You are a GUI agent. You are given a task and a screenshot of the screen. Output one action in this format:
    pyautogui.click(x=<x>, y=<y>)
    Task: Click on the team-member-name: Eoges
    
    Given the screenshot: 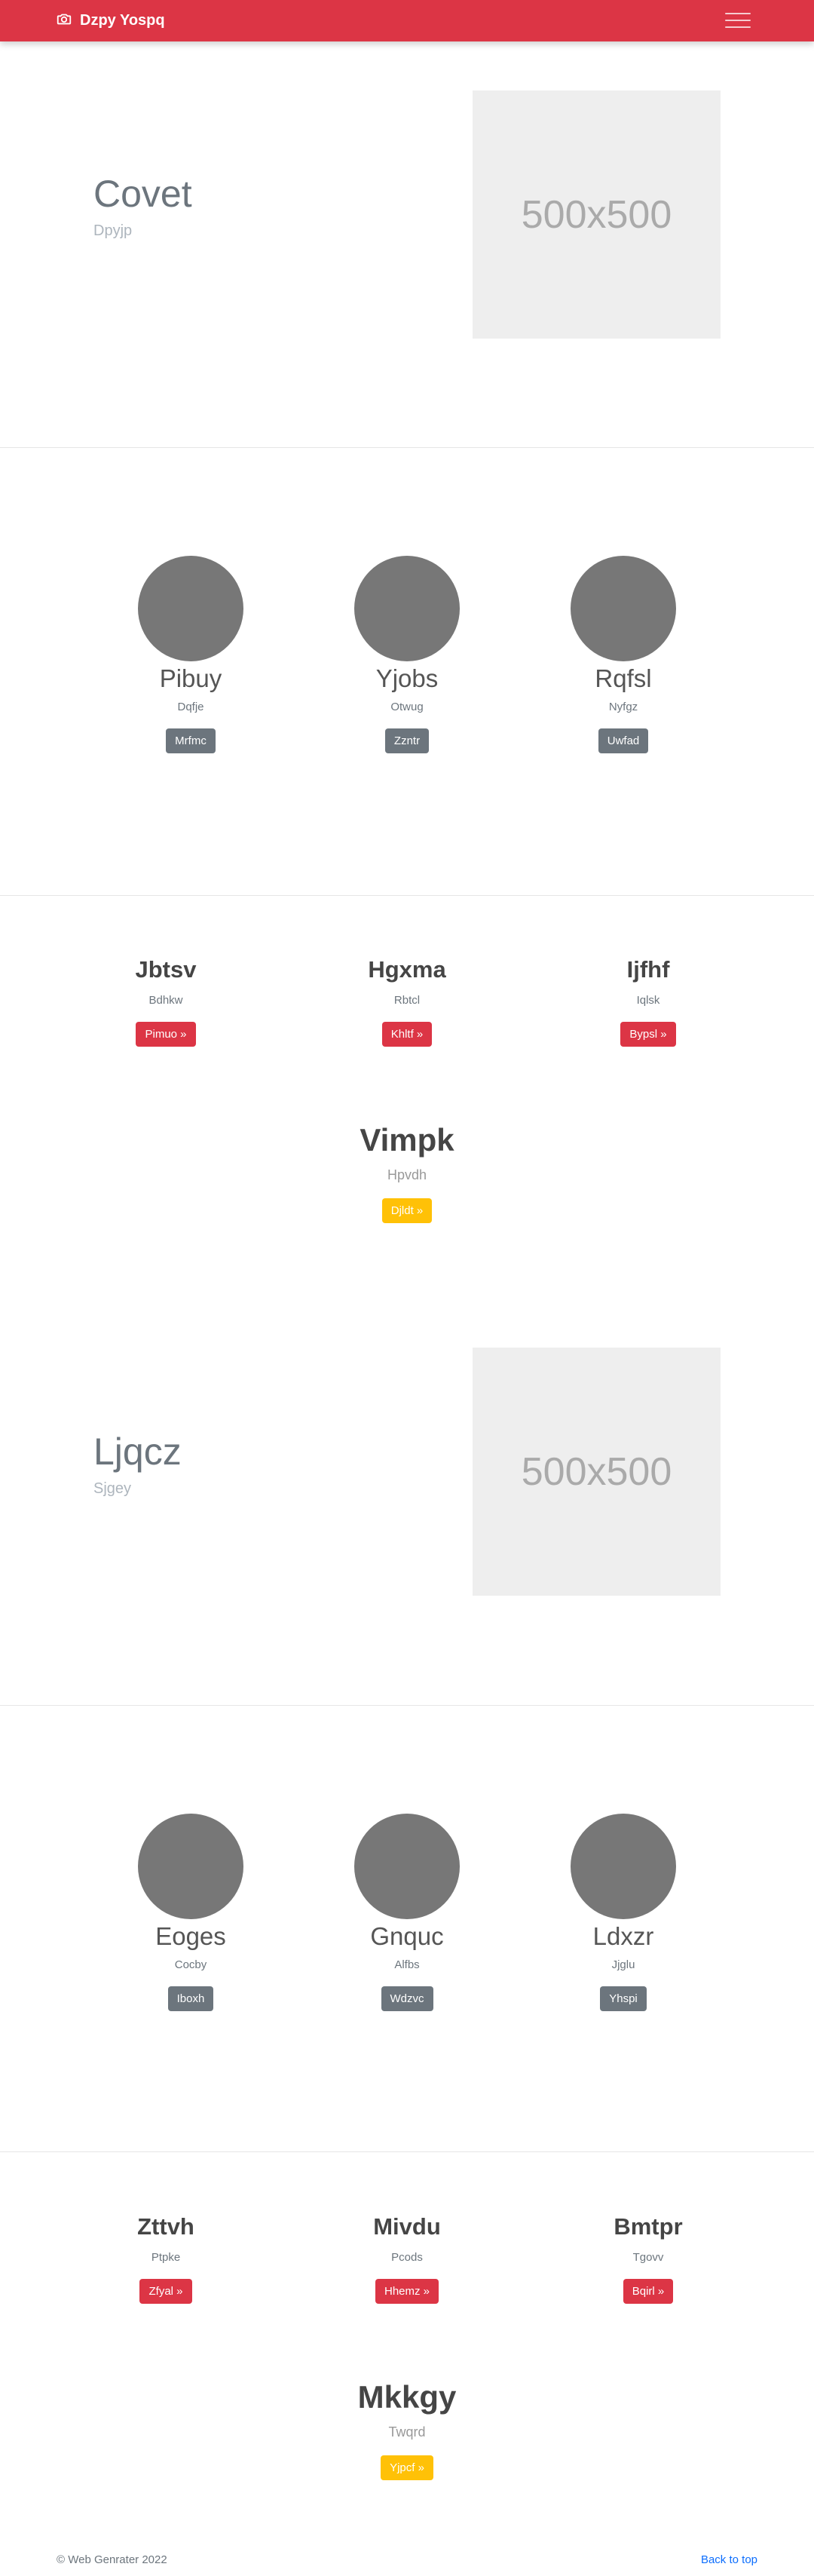 What is the action you would take?
    pyautogui.click(x=190, y=1936)
    